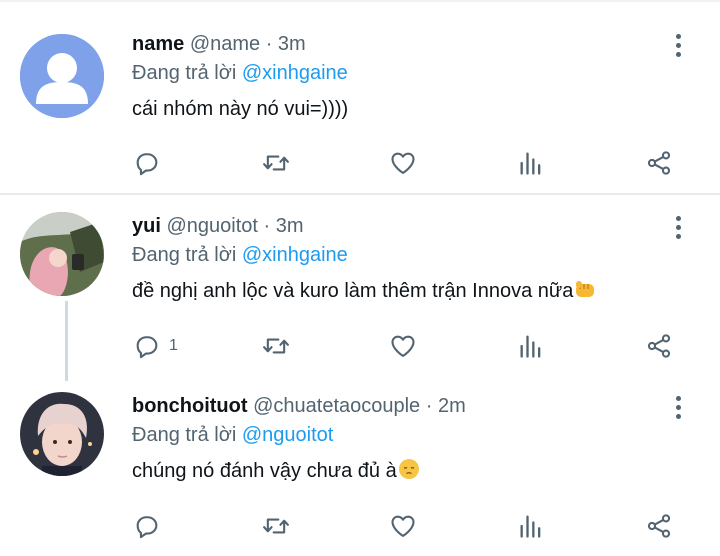 Image resolution: width=720 pixels, height=556 pixels. I want to click on user-handle: @chuatetaocouple, so click(336, 406).